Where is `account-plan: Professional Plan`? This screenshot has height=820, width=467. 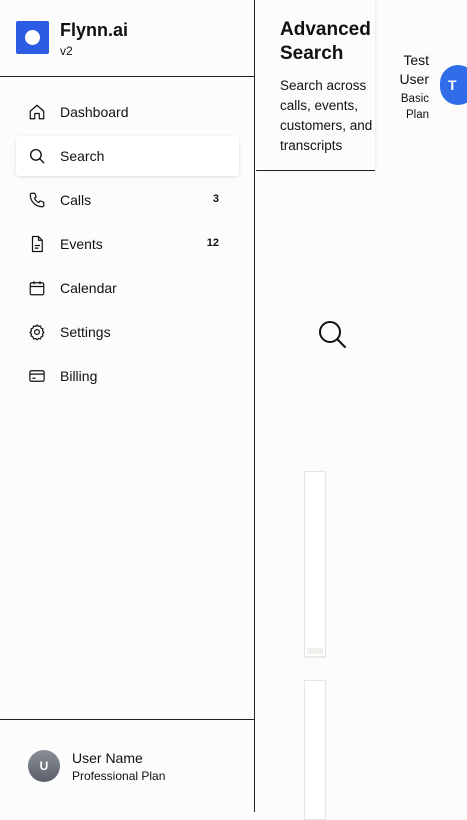
account-plan: Professional Plan is located at coordinates (119, 776).